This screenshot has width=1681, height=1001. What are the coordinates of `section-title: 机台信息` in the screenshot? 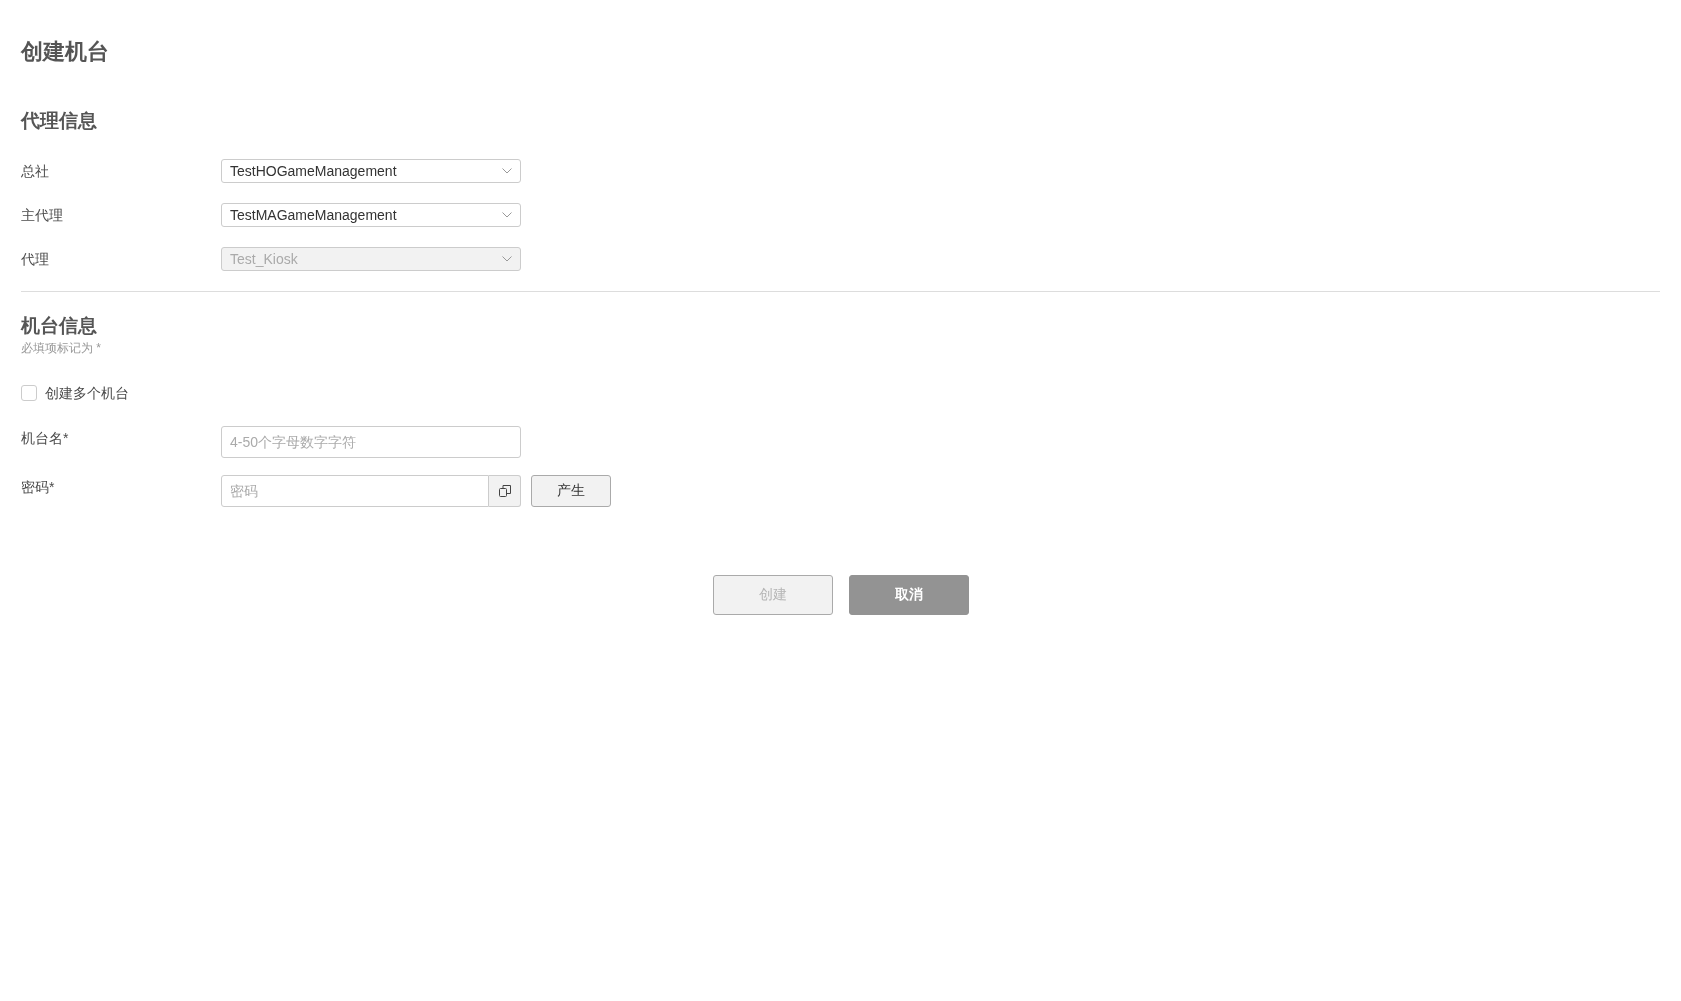 It's located at (59, 326).